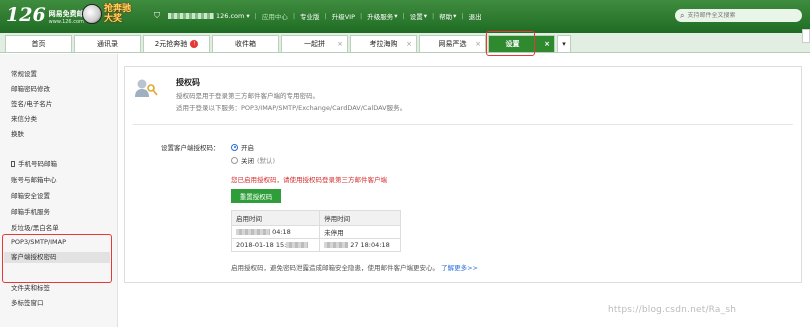 The image size is (810, 327). What do you see at coordinates (30, 287) in the screenshot?
I see `sidebar-item-folders: 文件夹和标签` at bounding box center [30, 287].